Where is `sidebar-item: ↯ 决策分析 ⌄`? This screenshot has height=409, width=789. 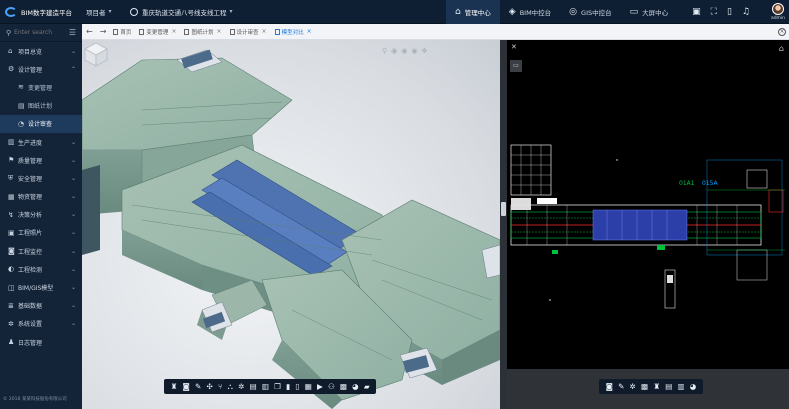 sidebar-item: ↯ 决策分析 ⌄ is located at coordinates (41, 215).